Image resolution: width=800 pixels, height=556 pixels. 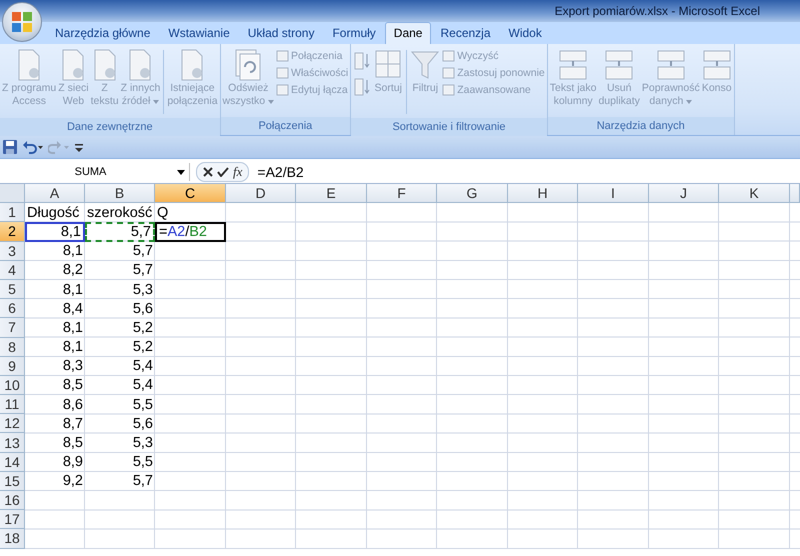 What do you see at coordinates (163, 213) in the screenshot?
I see `table-cell-text: Q` at bounding box center [163, 213].